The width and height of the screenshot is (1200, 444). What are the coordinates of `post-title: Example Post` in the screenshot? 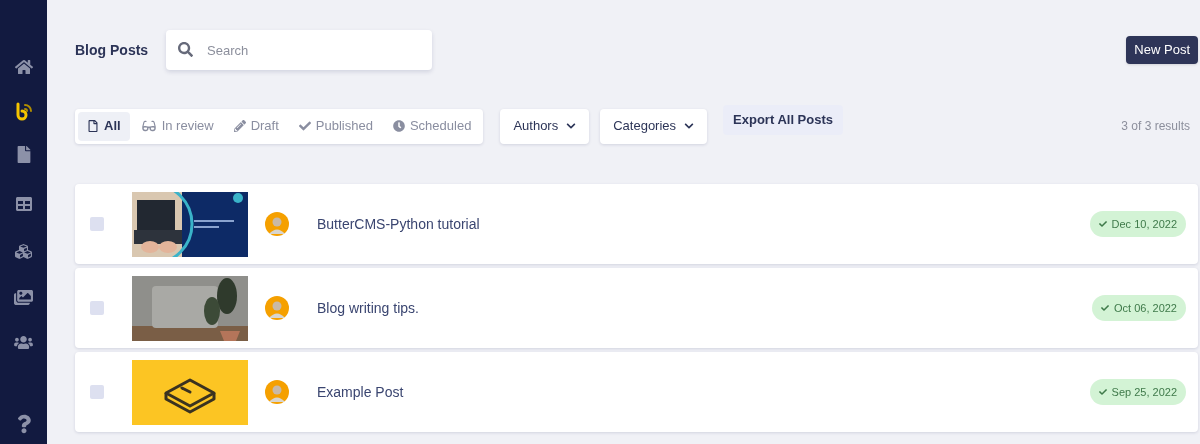 It's located at (360, 392).